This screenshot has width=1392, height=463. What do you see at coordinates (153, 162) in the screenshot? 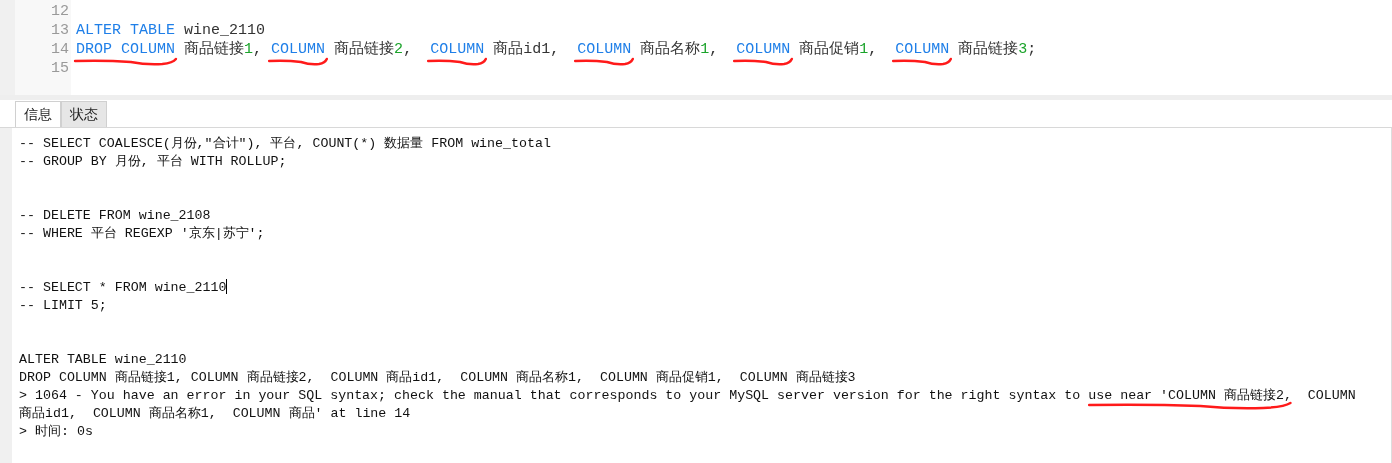
I see `output-line: -- GROUP BY 月份, 平台 WITH ROLLUP;` at bounding box center [153, 162].